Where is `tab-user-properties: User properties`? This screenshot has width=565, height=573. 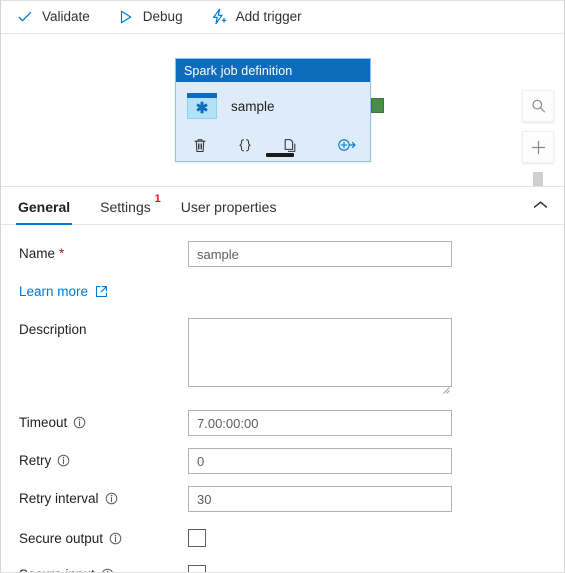 tab-user-properties: User properties is located at coordinates (229, 211).